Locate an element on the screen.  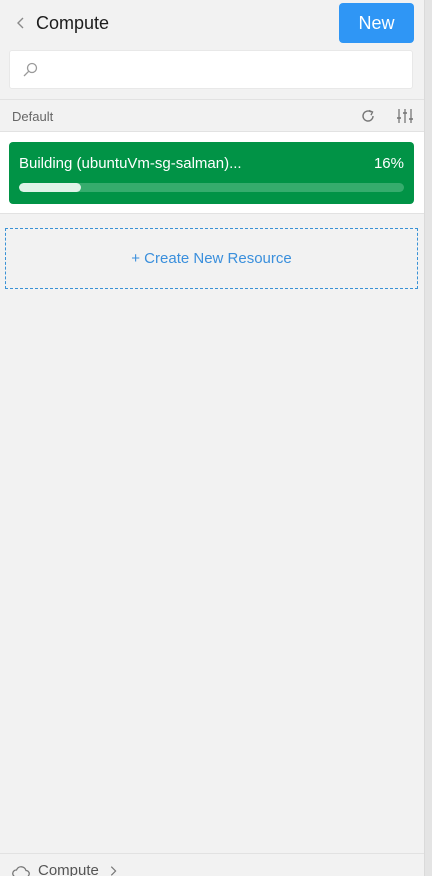
group-label: Default is located at coordinates (33, 116).